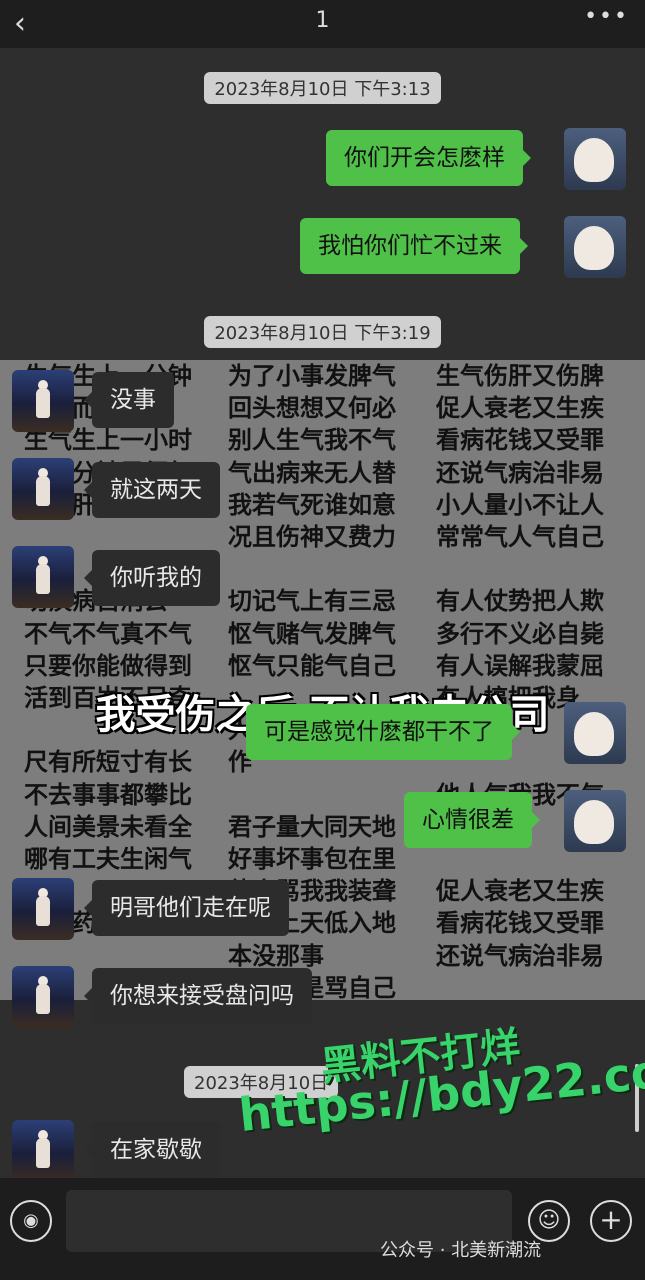 This screenshot has height=1280, width=645. I want to click on chat-title: 1, so click(322, 20).